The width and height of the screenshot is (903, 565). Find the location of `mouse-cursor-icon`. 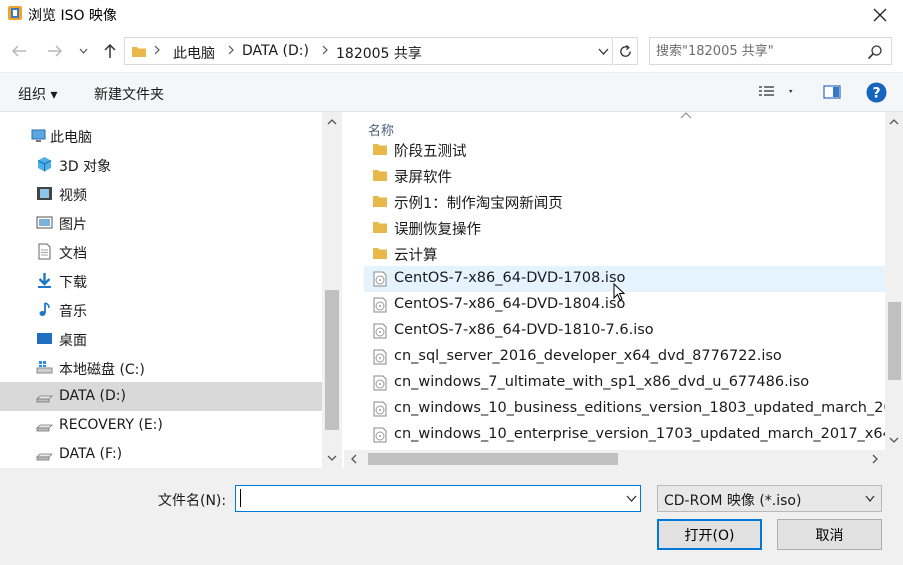

mouse-cursor-icon is located at coordinates (619, 292).